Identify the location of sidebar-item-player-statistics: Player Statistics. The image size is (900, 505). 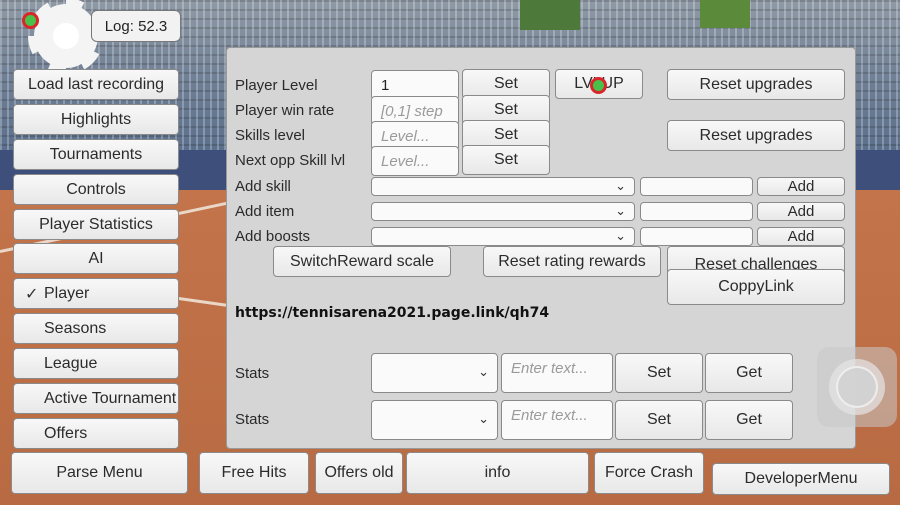
(96, 224).